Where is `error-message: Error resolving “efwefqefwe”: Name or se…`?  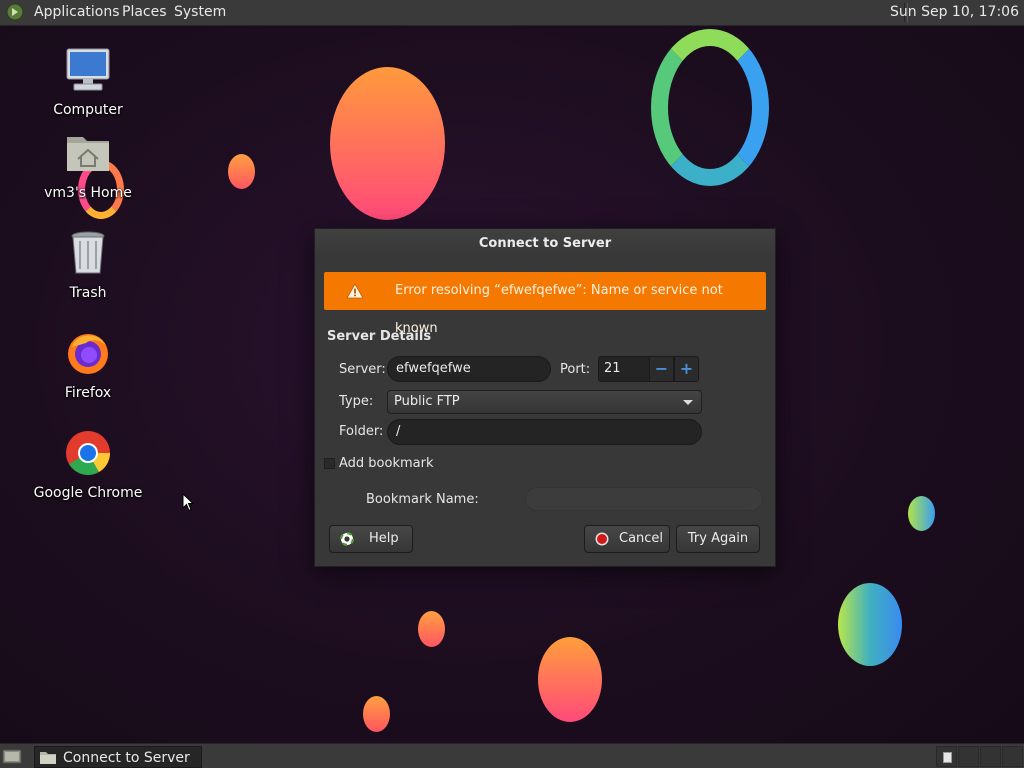
error-message: Error resolving “efwefqefwe”: Name or se… is located at coordinates (559, 309).